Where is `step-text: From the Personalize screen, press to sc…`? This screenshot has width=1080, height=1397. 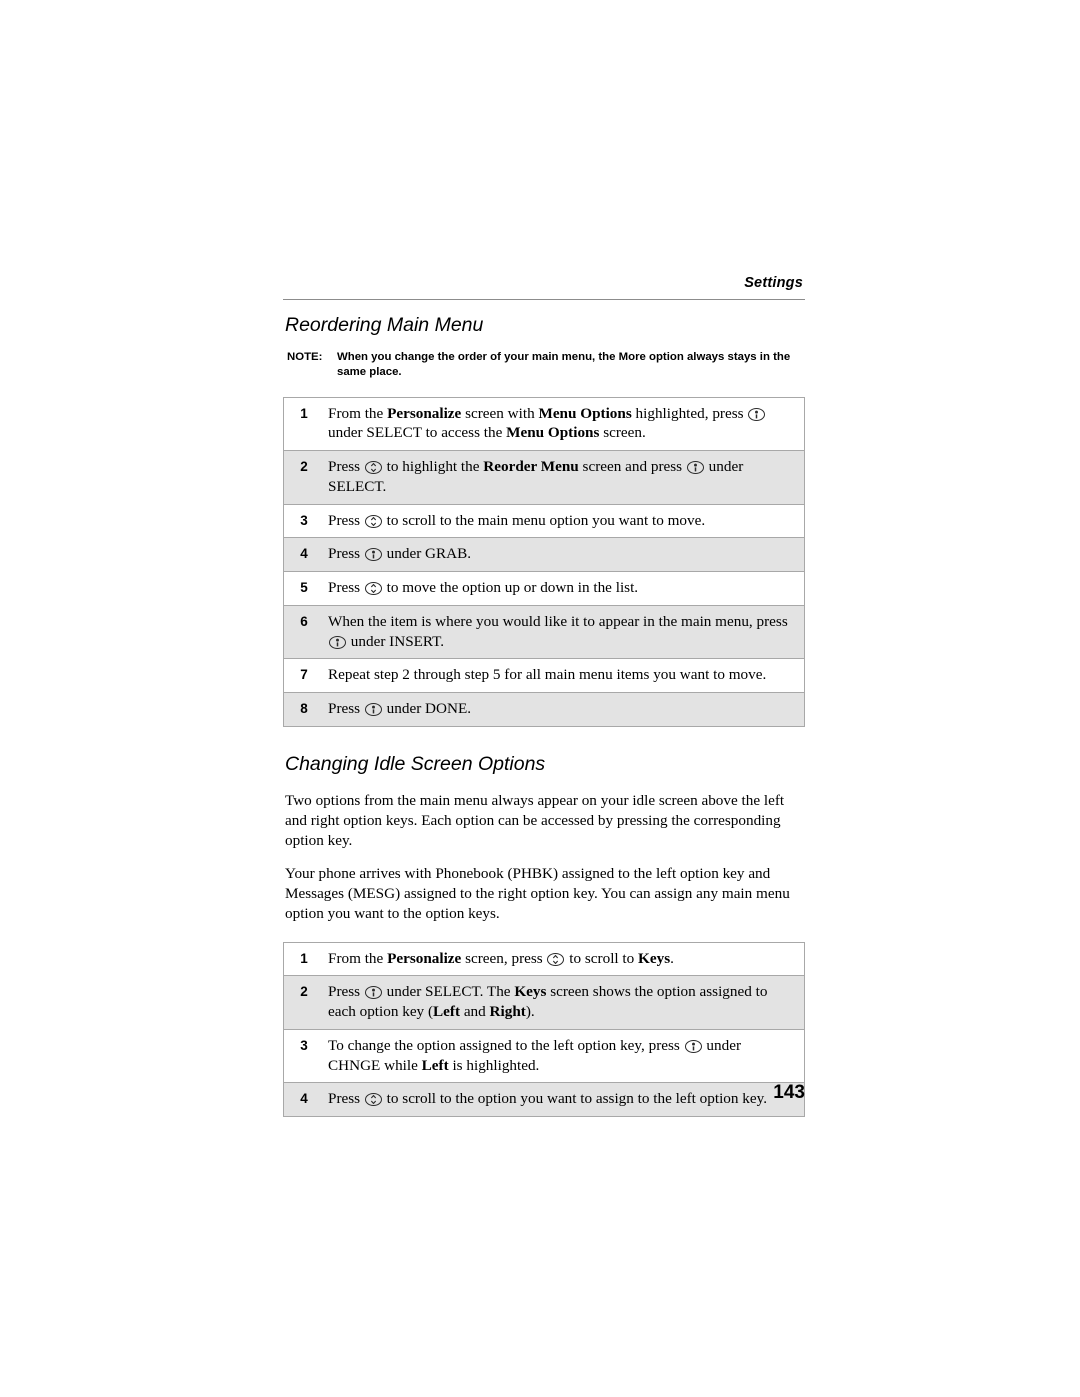 step-text: From the Personalize screen, press to sc… is located at coordinates (564, 959).